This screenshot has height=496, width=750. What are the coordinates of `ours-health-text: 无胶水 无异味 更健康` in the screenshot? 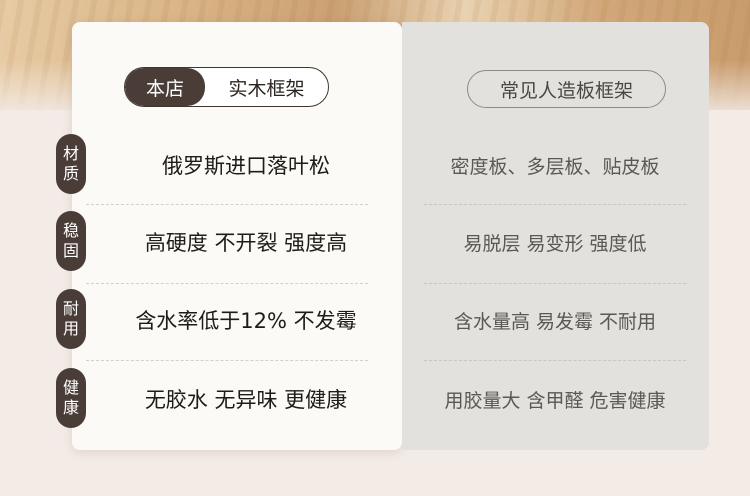 It's located at (246, 400).